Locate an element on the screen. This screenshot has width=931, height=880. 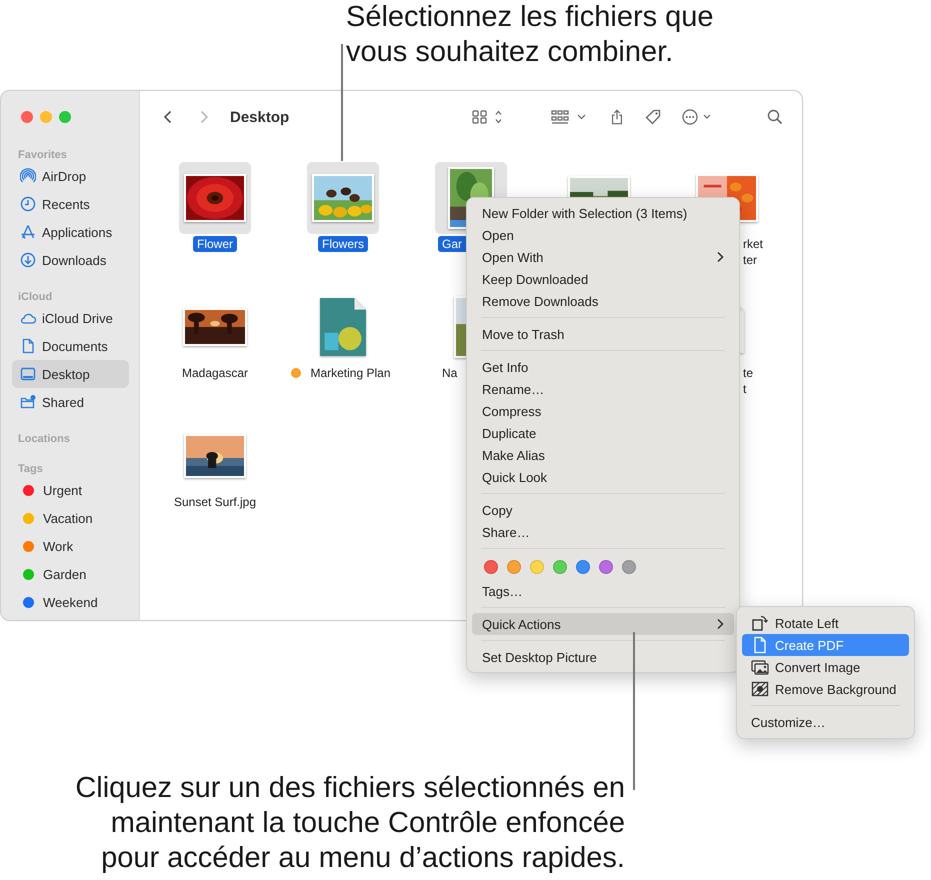
callout-text: Sélectionnez les fichiers que vous souhaitez combiner. is located at coordinates (530, 35).